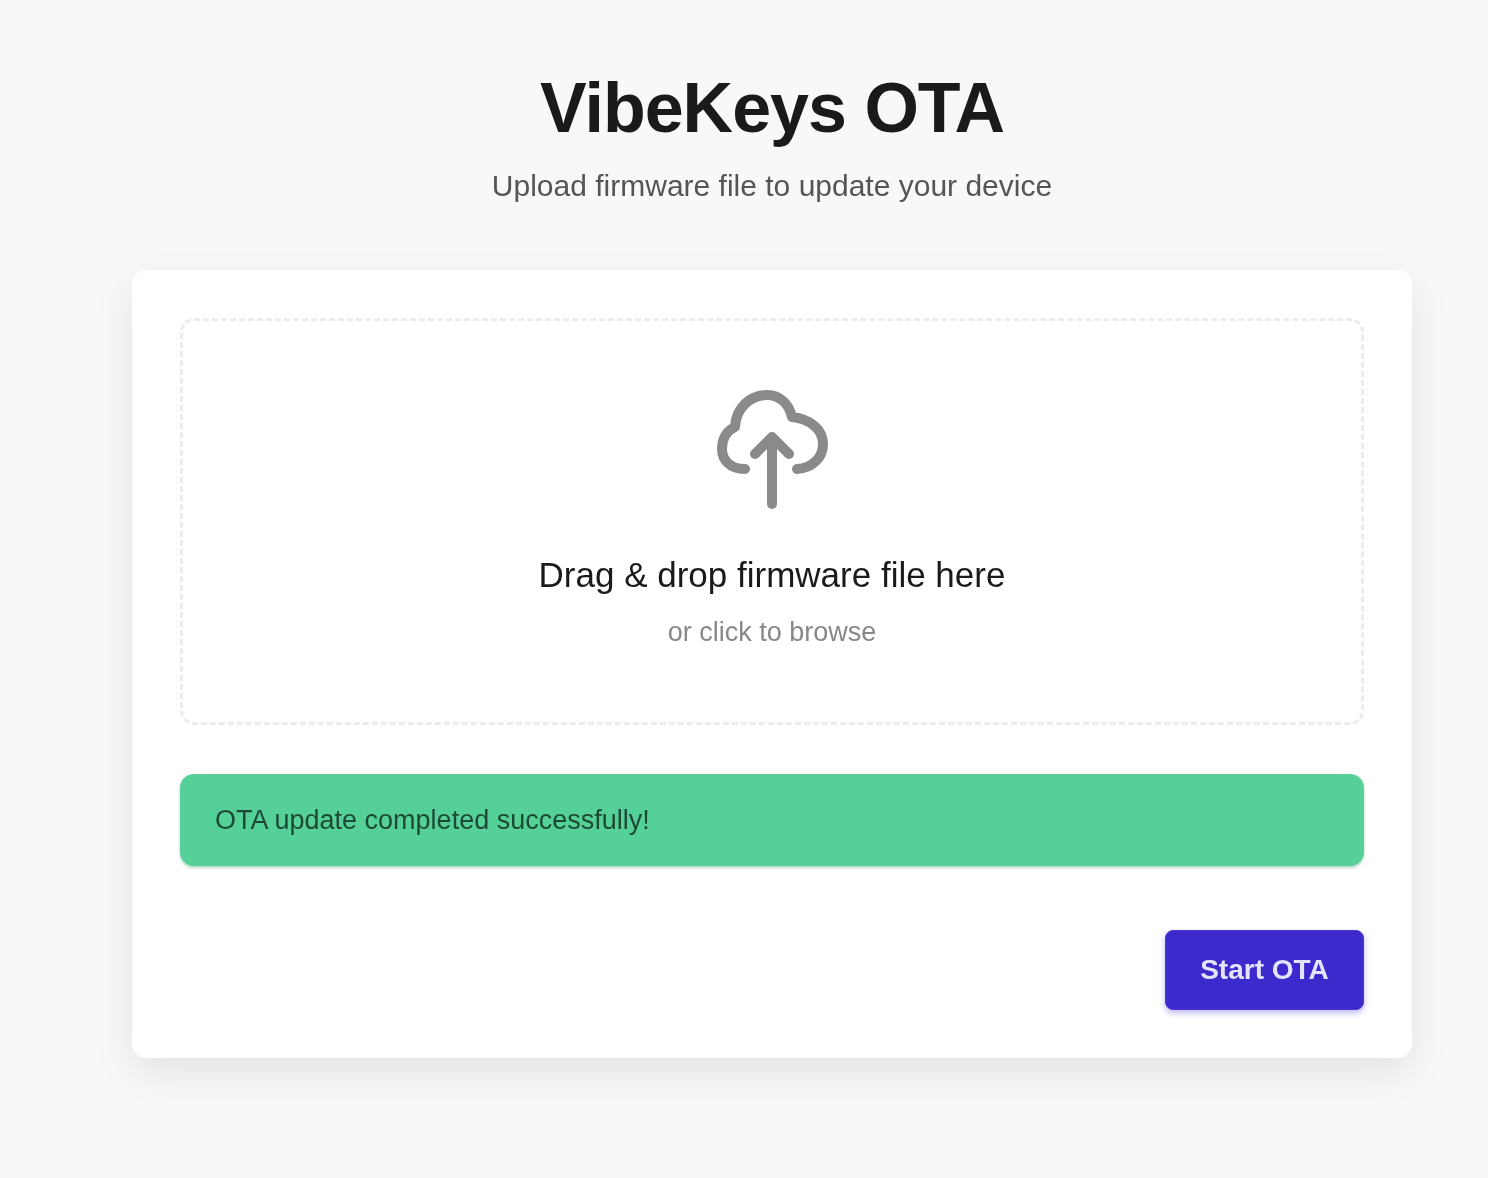 The image size is (1488, 1178). I want to click on drop-zone-title: Drag & drop firmware file here, so click(772, 575).